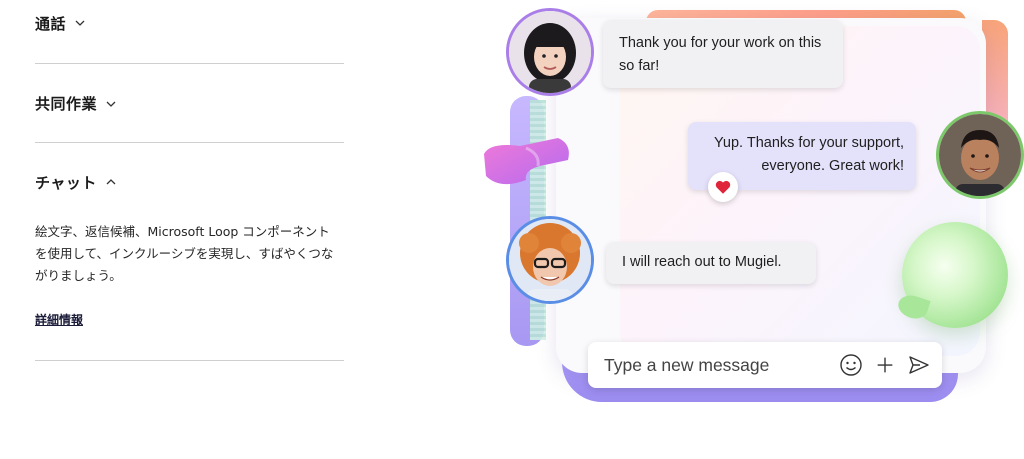  Describe the element at coordinates (189, 23) in the screenshot. I see `accordion-header-calls: 通話` at that location.